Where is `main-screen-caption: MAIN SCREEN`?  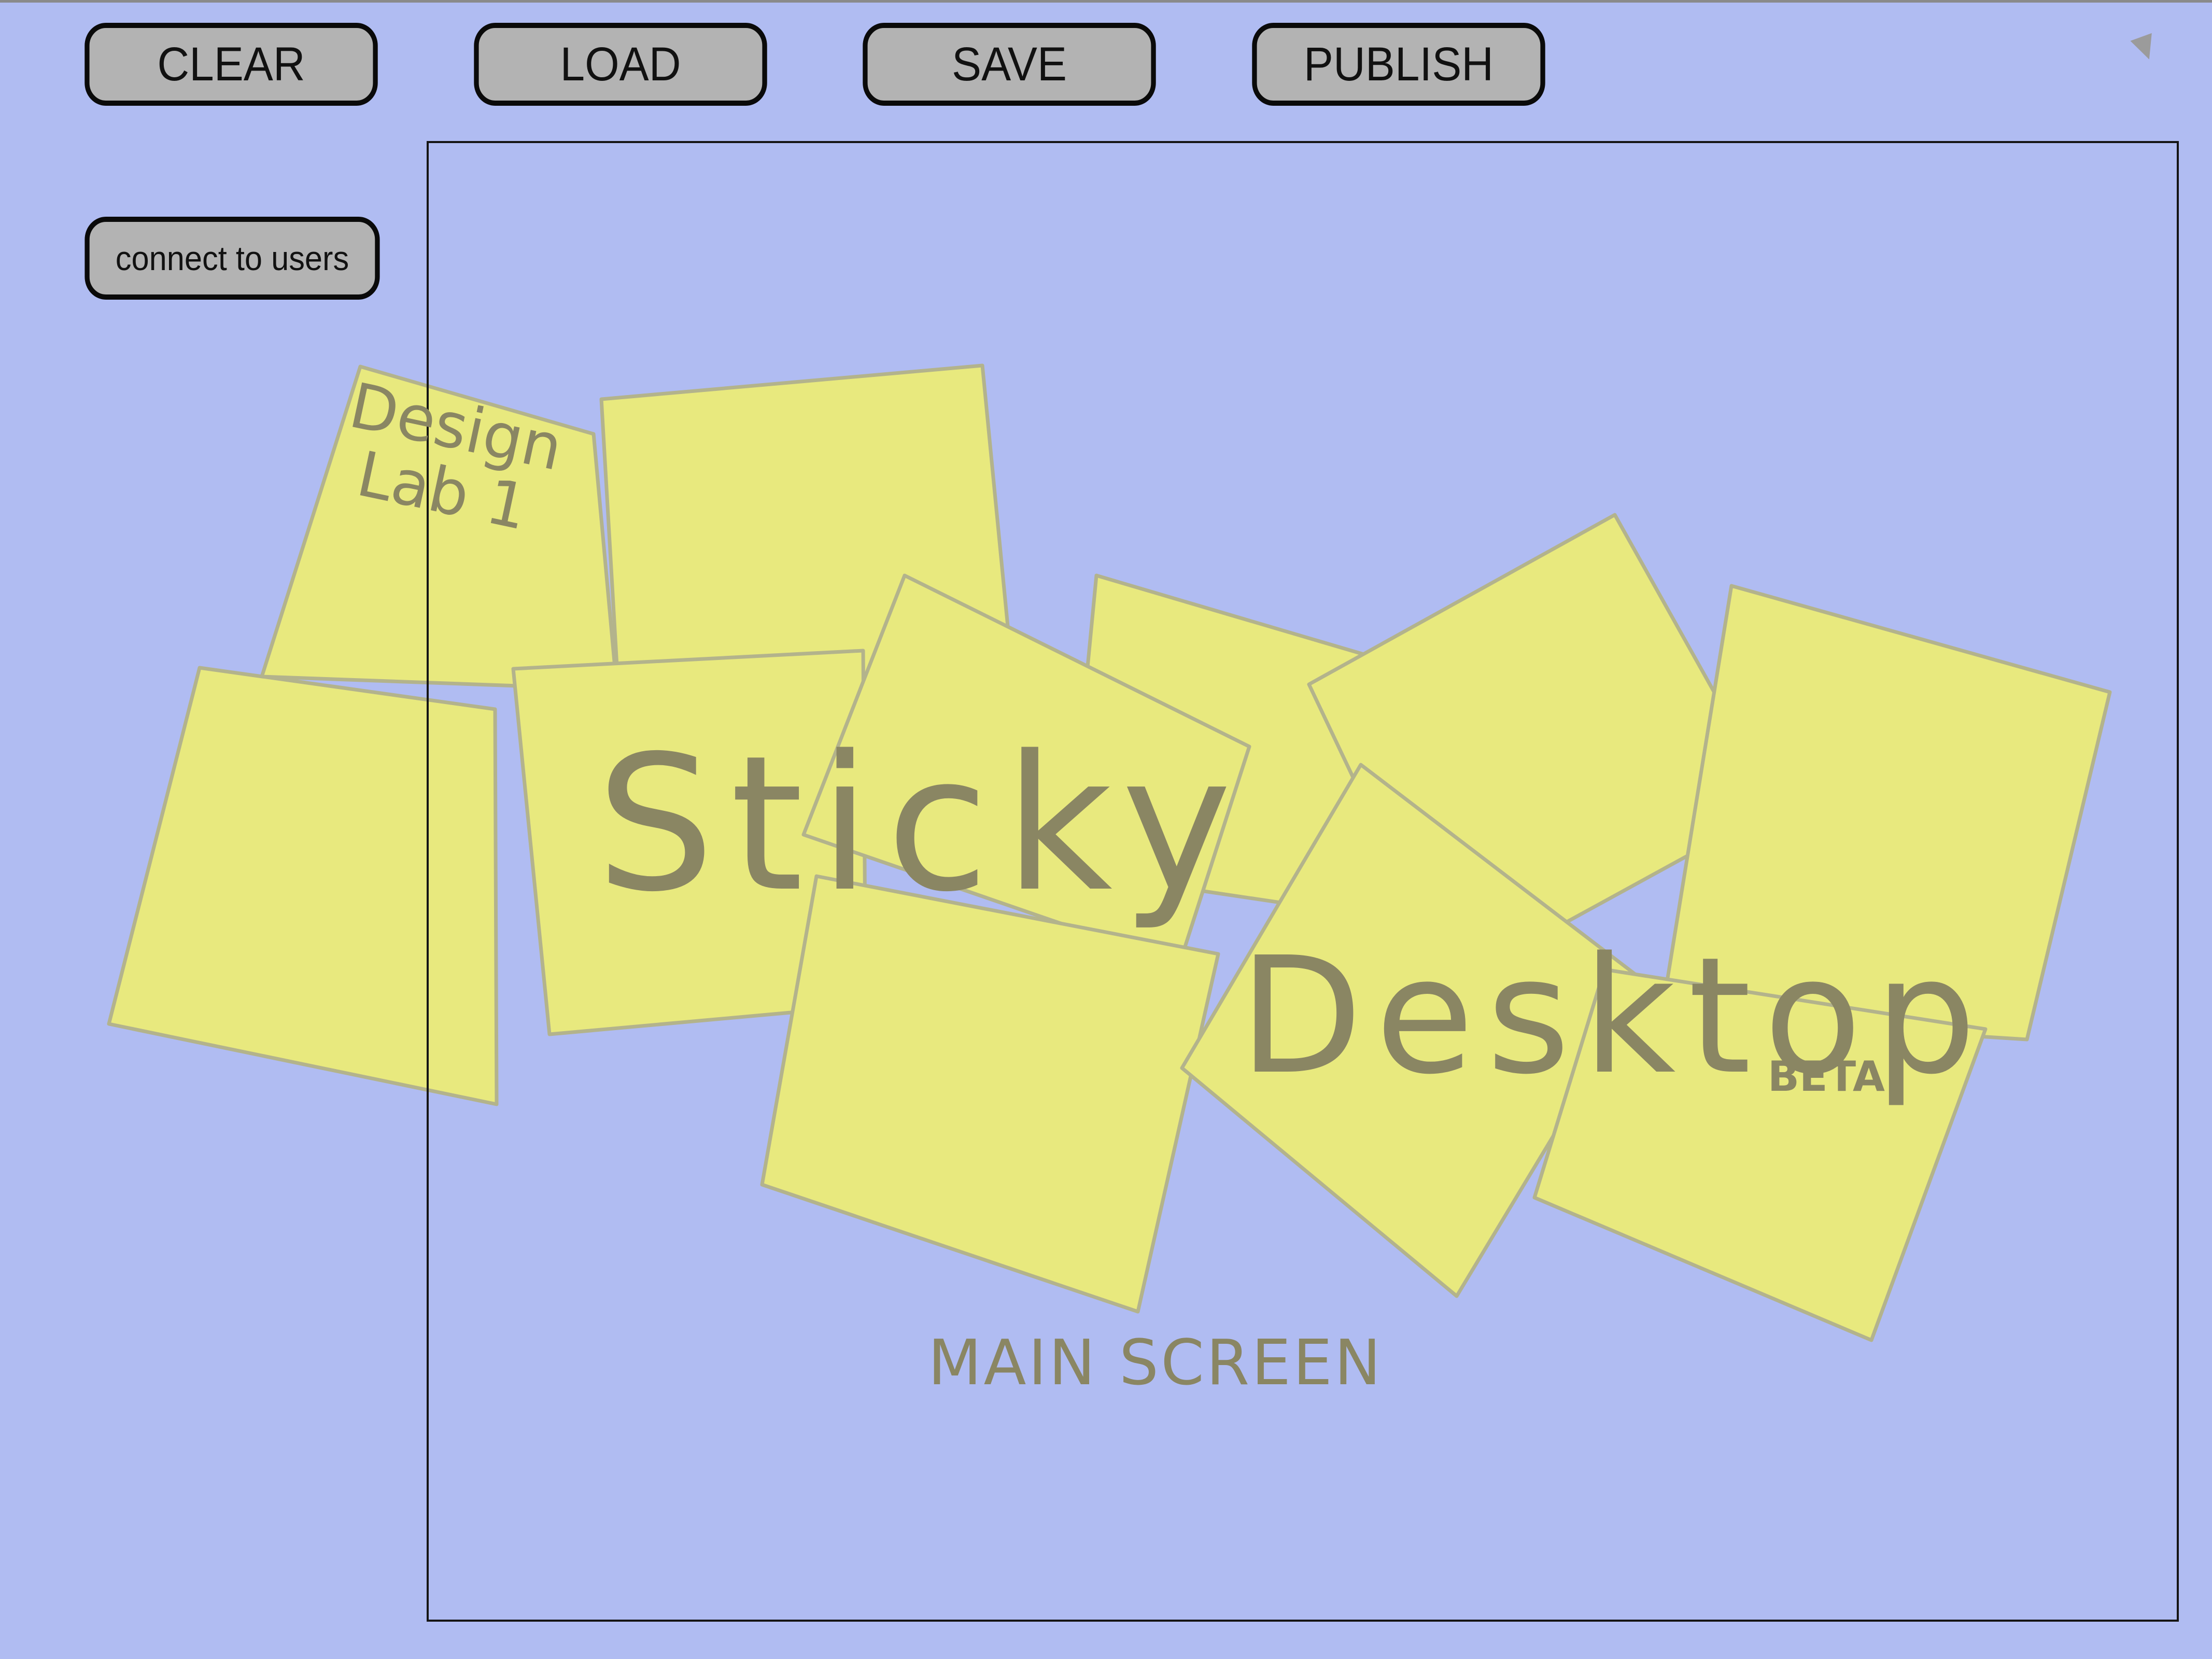
main-screen-caption: MAIN SCREEN is located at coordinates (1155, 1363).